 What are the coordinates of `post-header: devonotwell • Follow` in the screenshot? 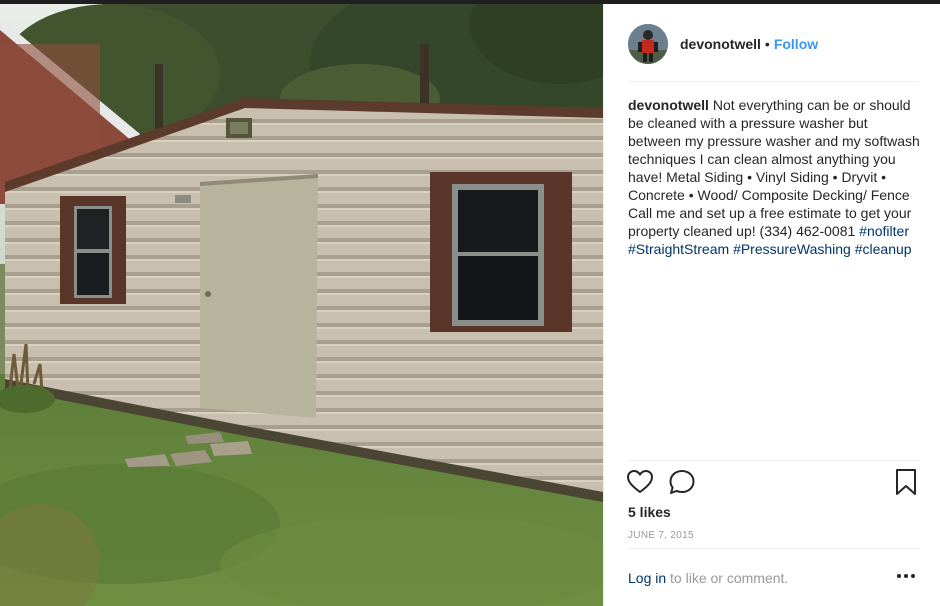 It's located at (773, 44).